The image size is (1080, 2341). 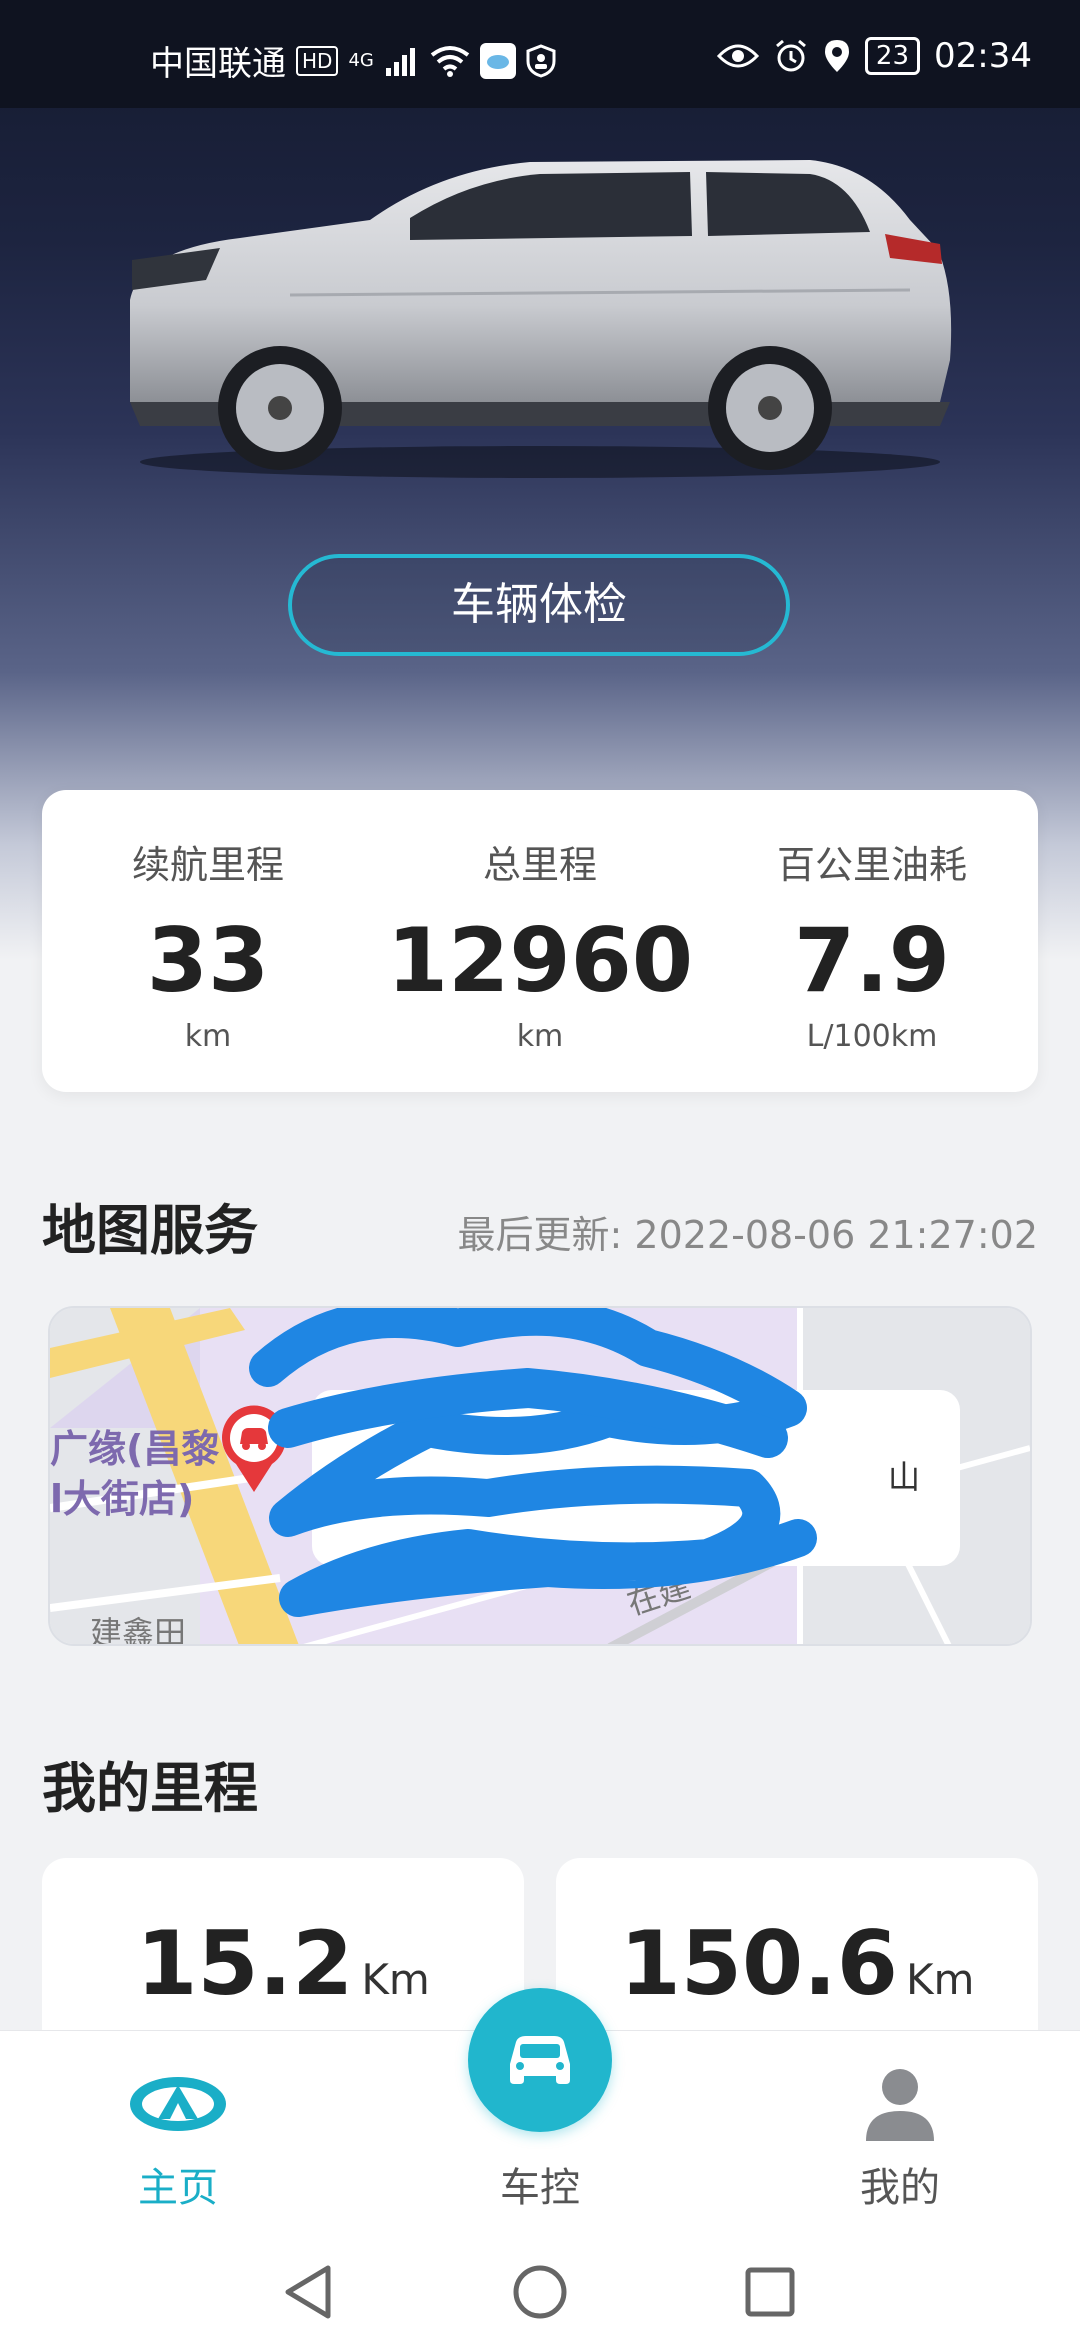 I want to click on last-updated-label: 最后更新:, so click(x=540, y=1235).